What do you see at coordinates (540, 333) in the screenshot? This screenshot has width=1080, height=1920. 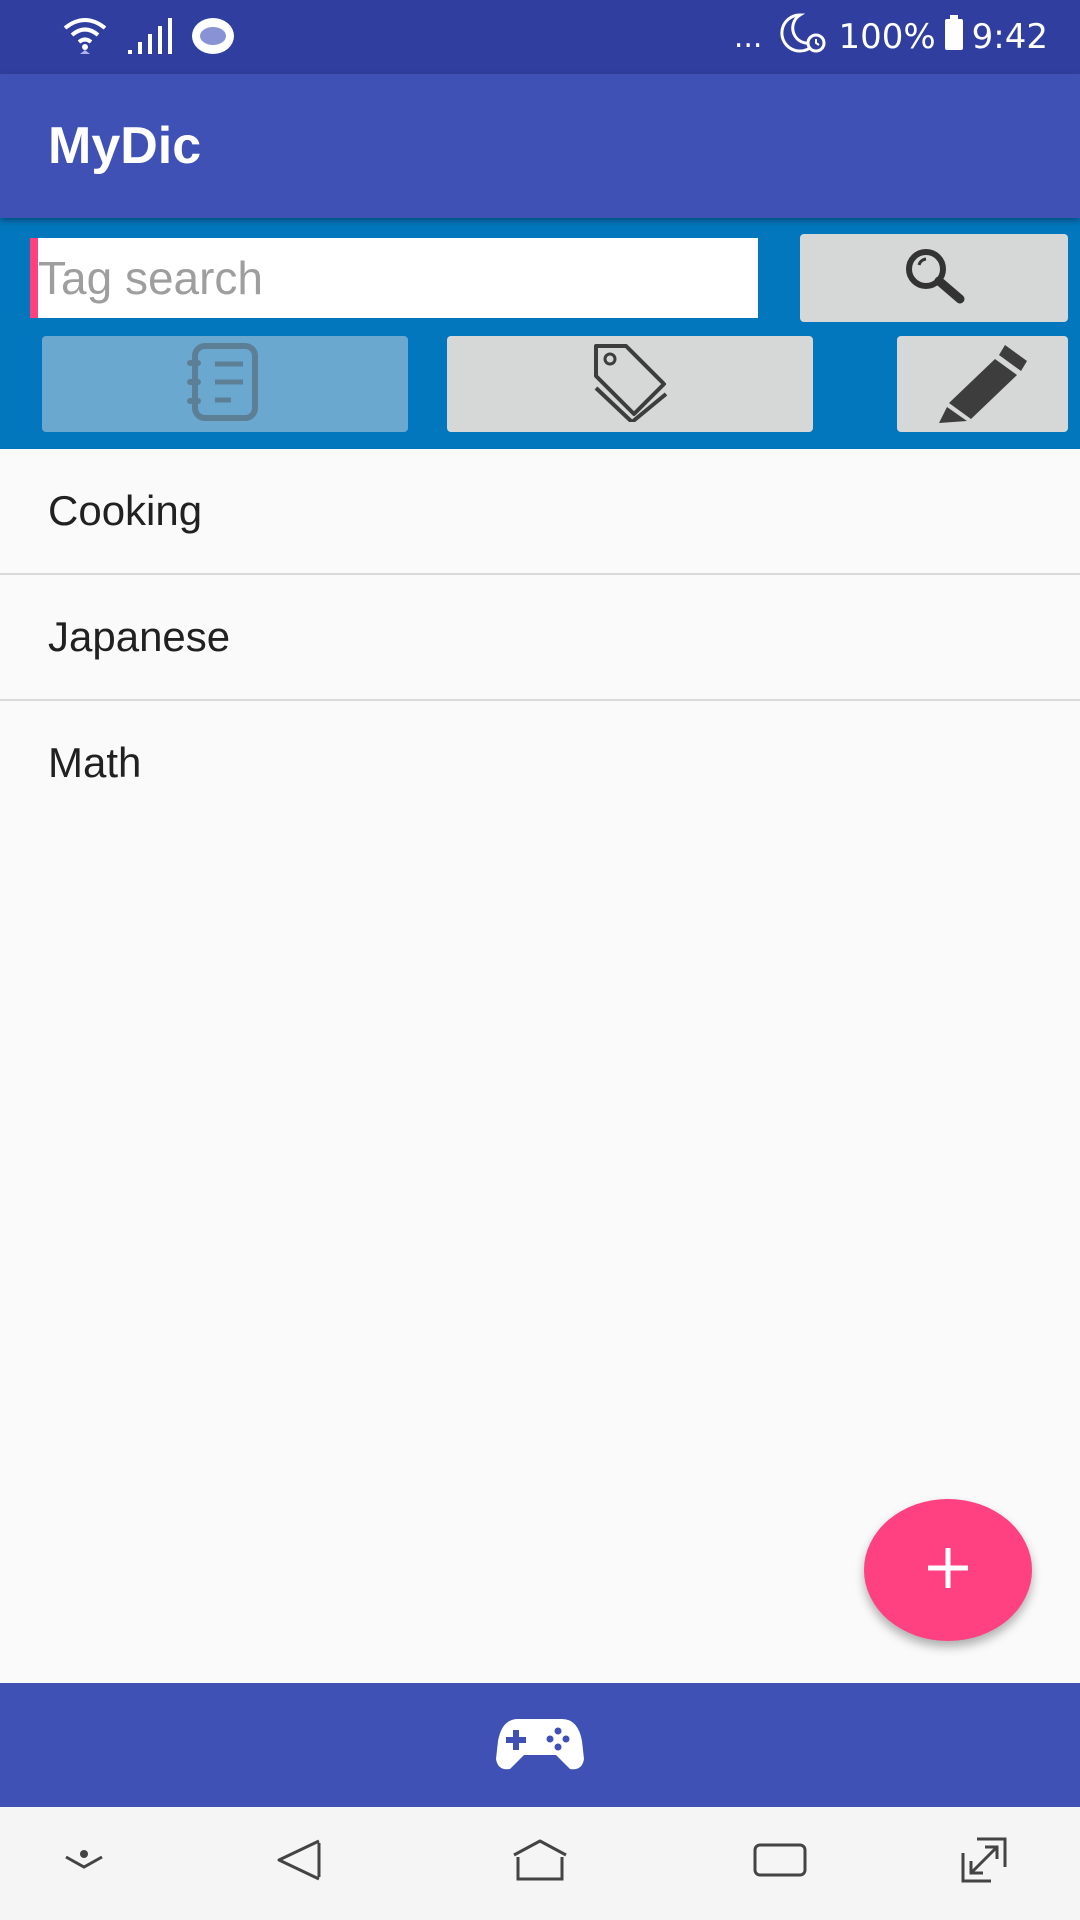 I see `search-toolbar` at bounding box center [540, 333].